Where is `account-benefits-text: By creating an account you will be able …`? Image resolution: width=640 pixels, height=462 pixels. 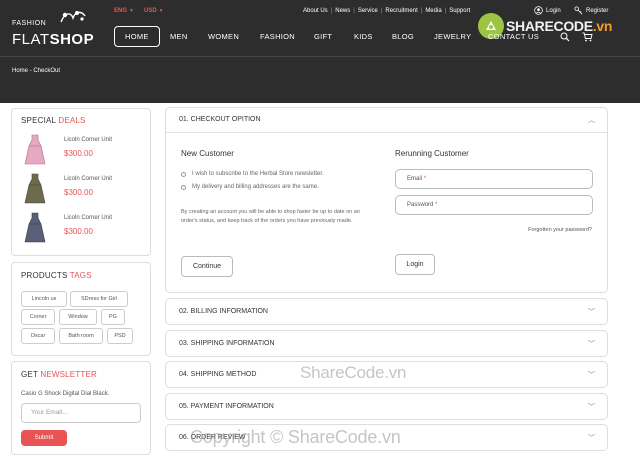 account-benefits-text: By creating an account you will be able … is located at coordinates (270, 216).